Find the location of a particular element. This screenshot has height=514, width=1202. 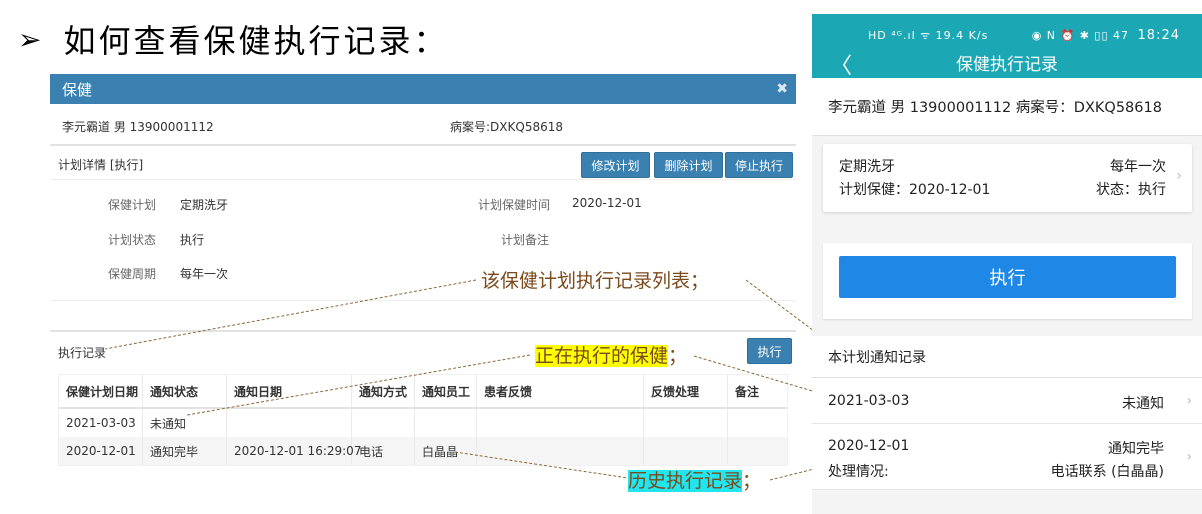

status-field-value: 执行 is located at coordinates (192, 240).